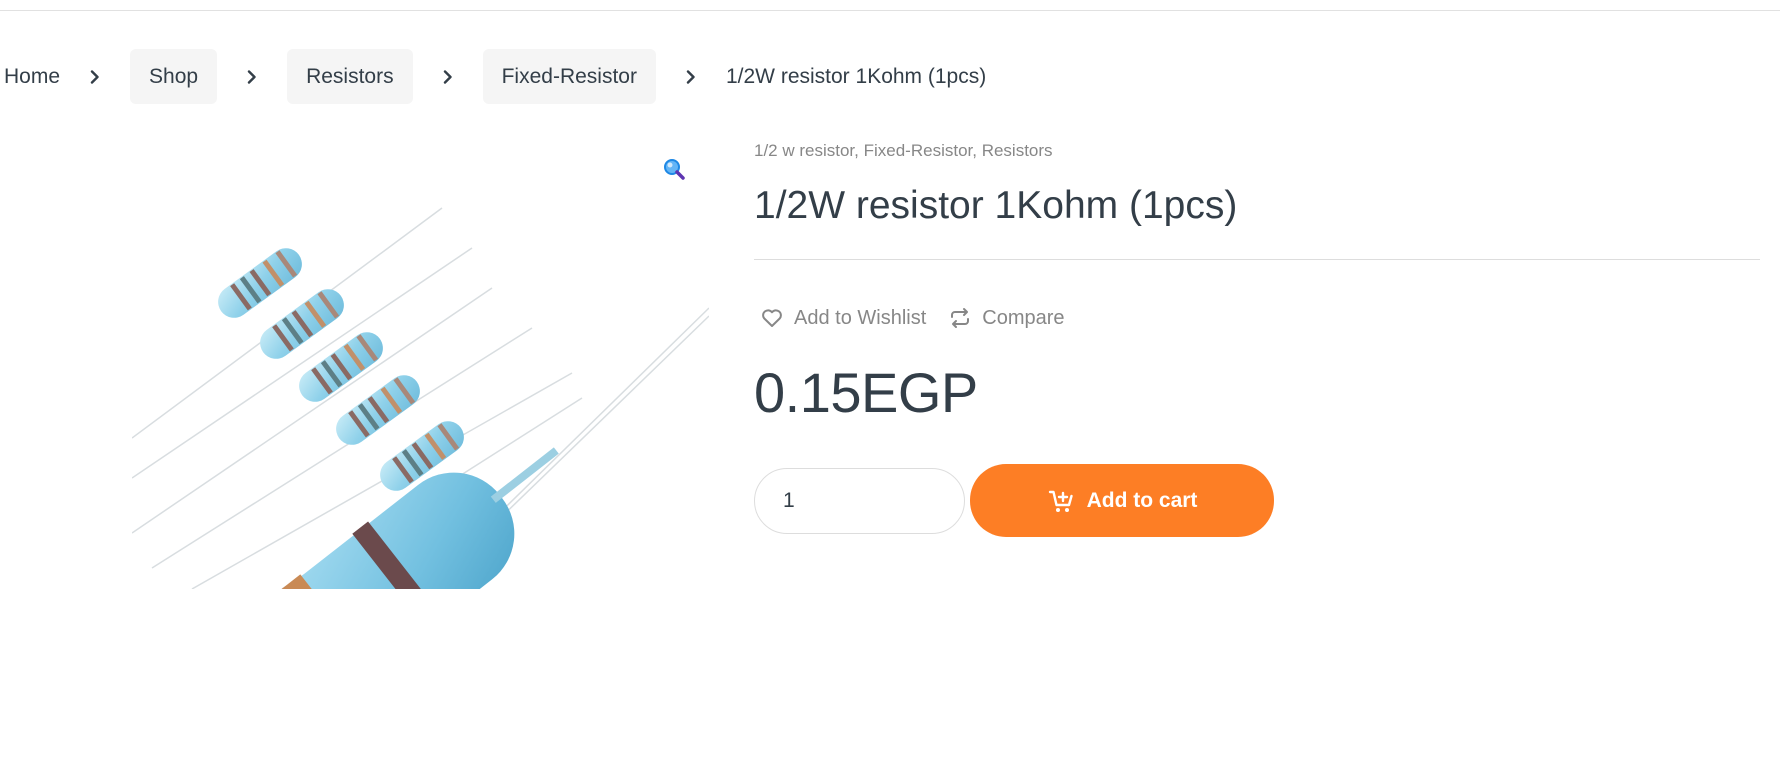 The height and width of the screenshot is (768, 1780). I want to click on add-to-cart-form: 1 Add to cart, so click(1257, 500).